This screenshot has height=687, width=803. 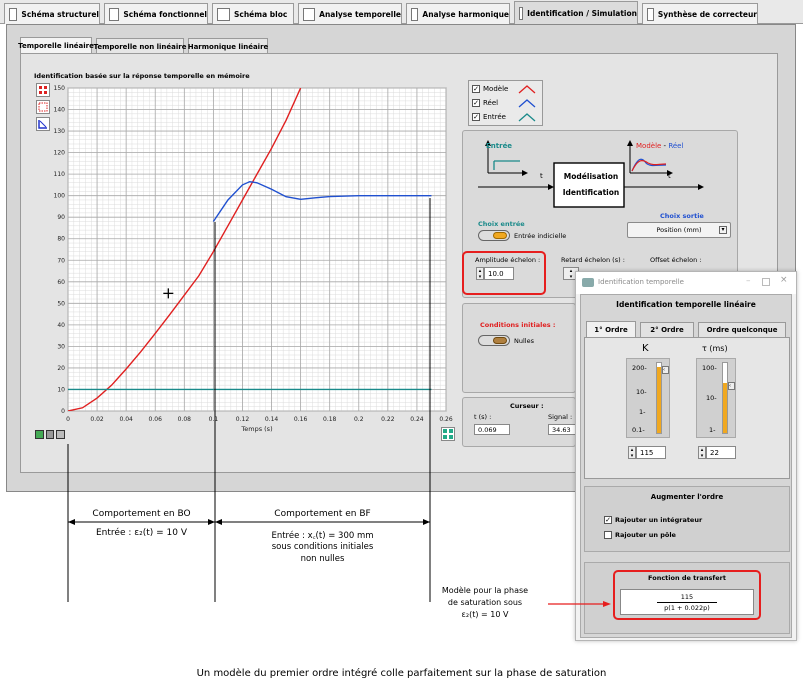 What do you see at coordinates (56, 45) in the screenshot?
I see `subtab-temporelle-lineaire: Temporelle linéaire` at bounding box center [56, 45].